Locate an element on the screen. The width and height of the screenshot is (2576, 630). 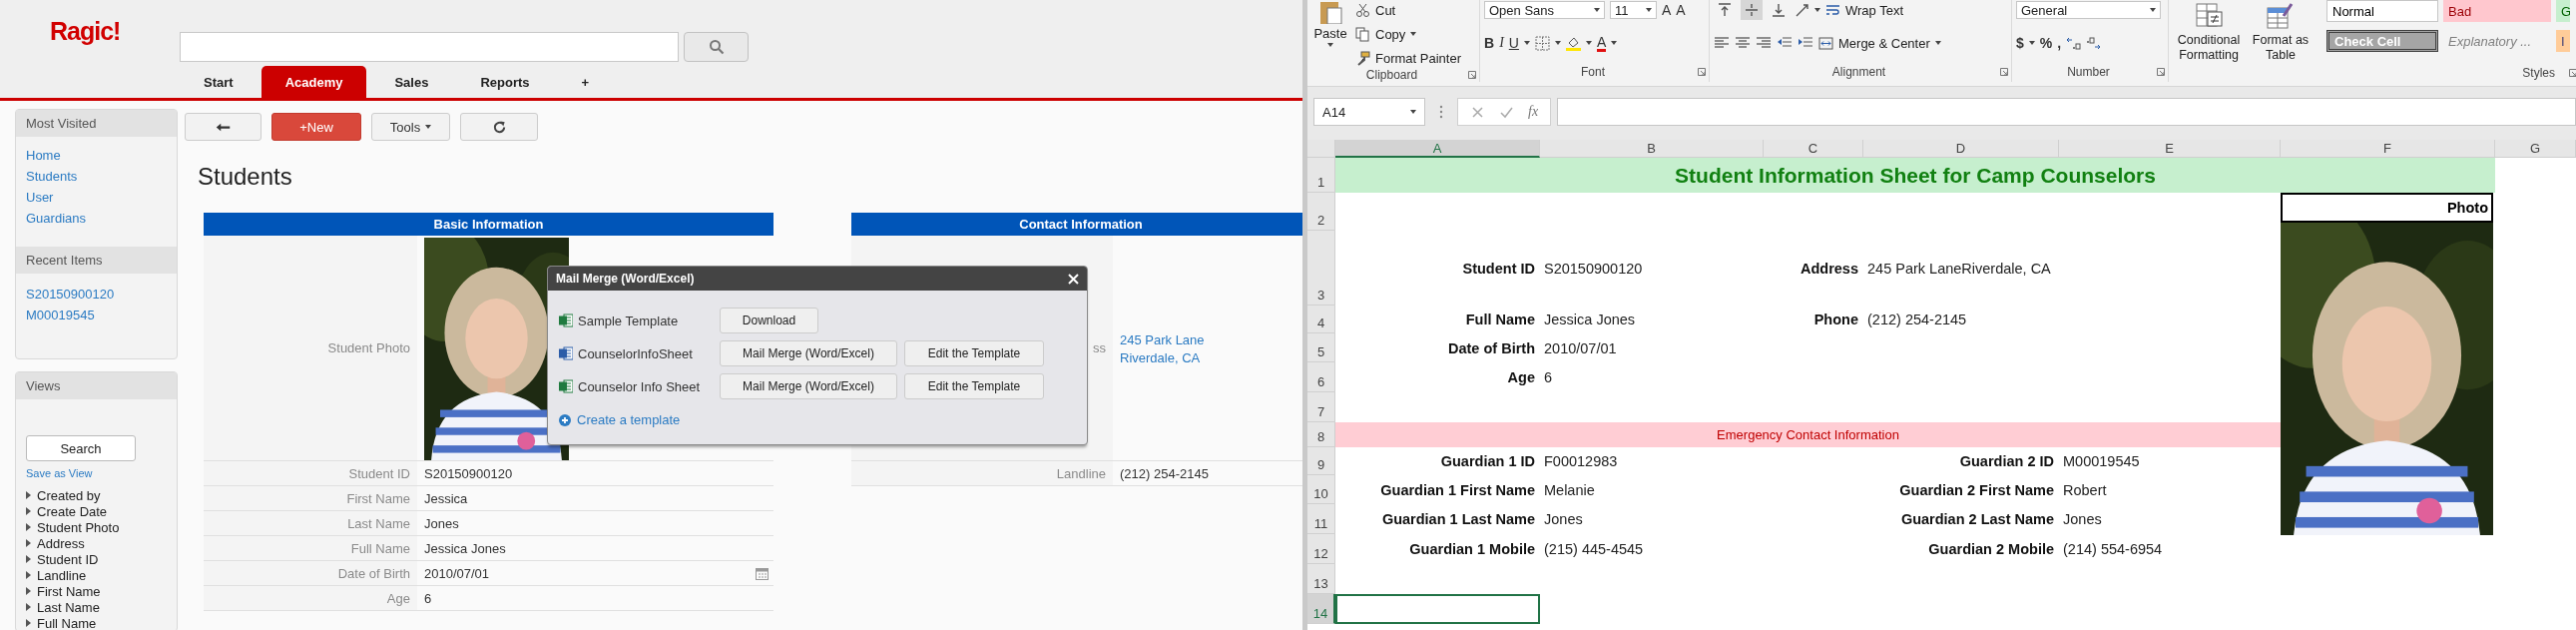
close-icon is located at coordinates (1073, 279).